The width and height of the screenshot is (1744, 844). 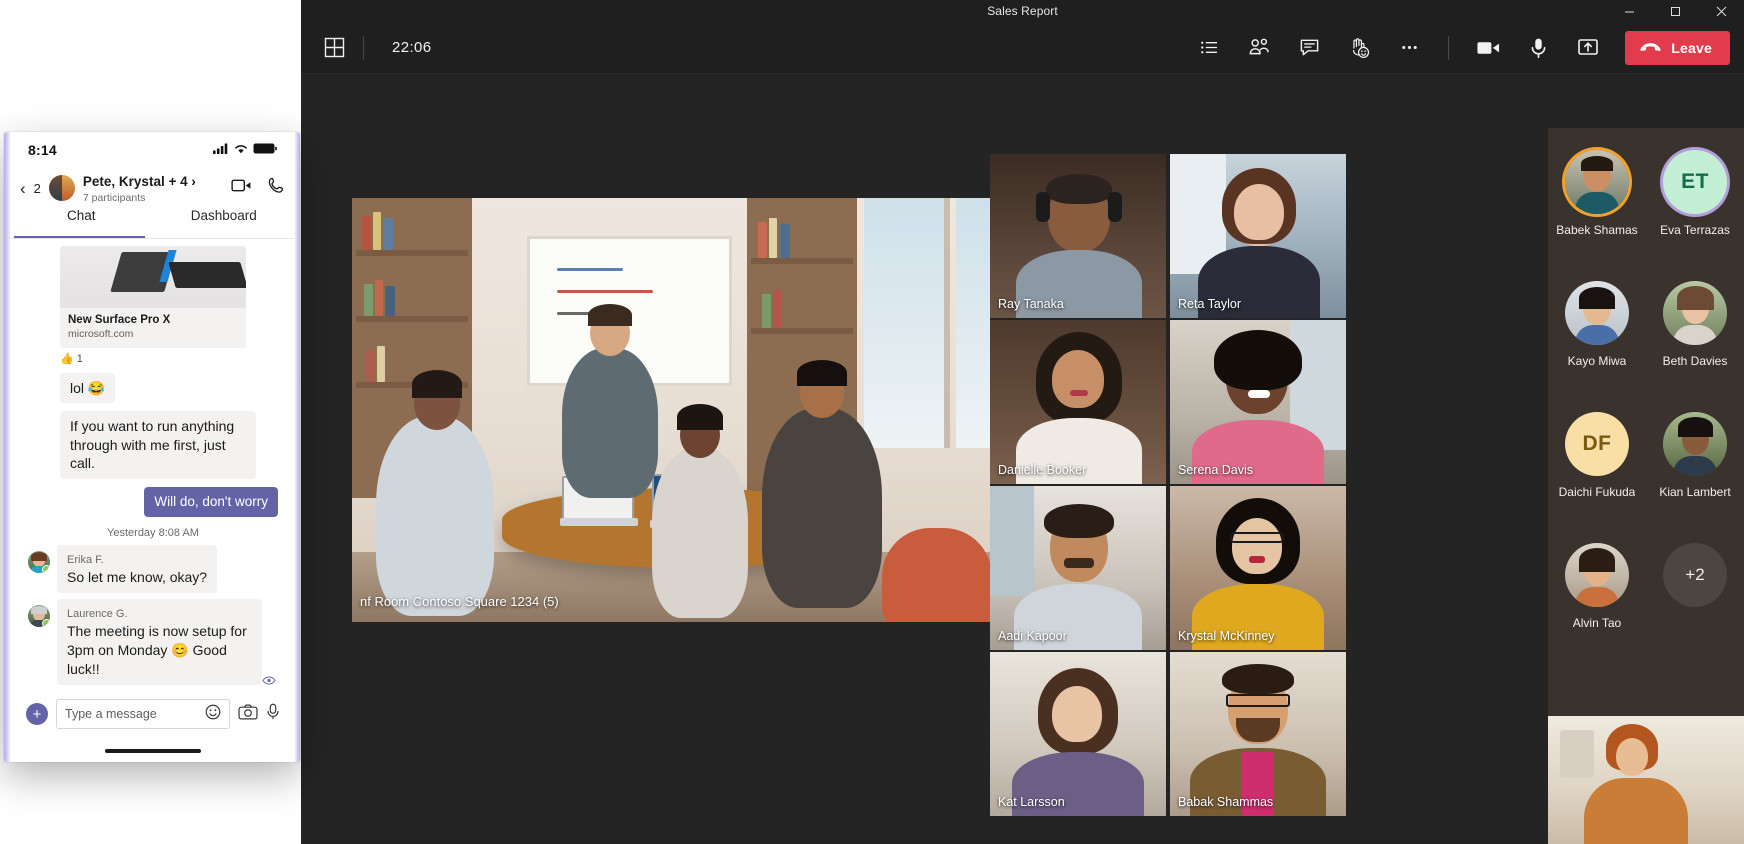 What do you see at coordinates (1258, 734) in the screenshot?
I see `video-tile-babak-shammas: Babak Shammas` at bounding box center [1258, 734].